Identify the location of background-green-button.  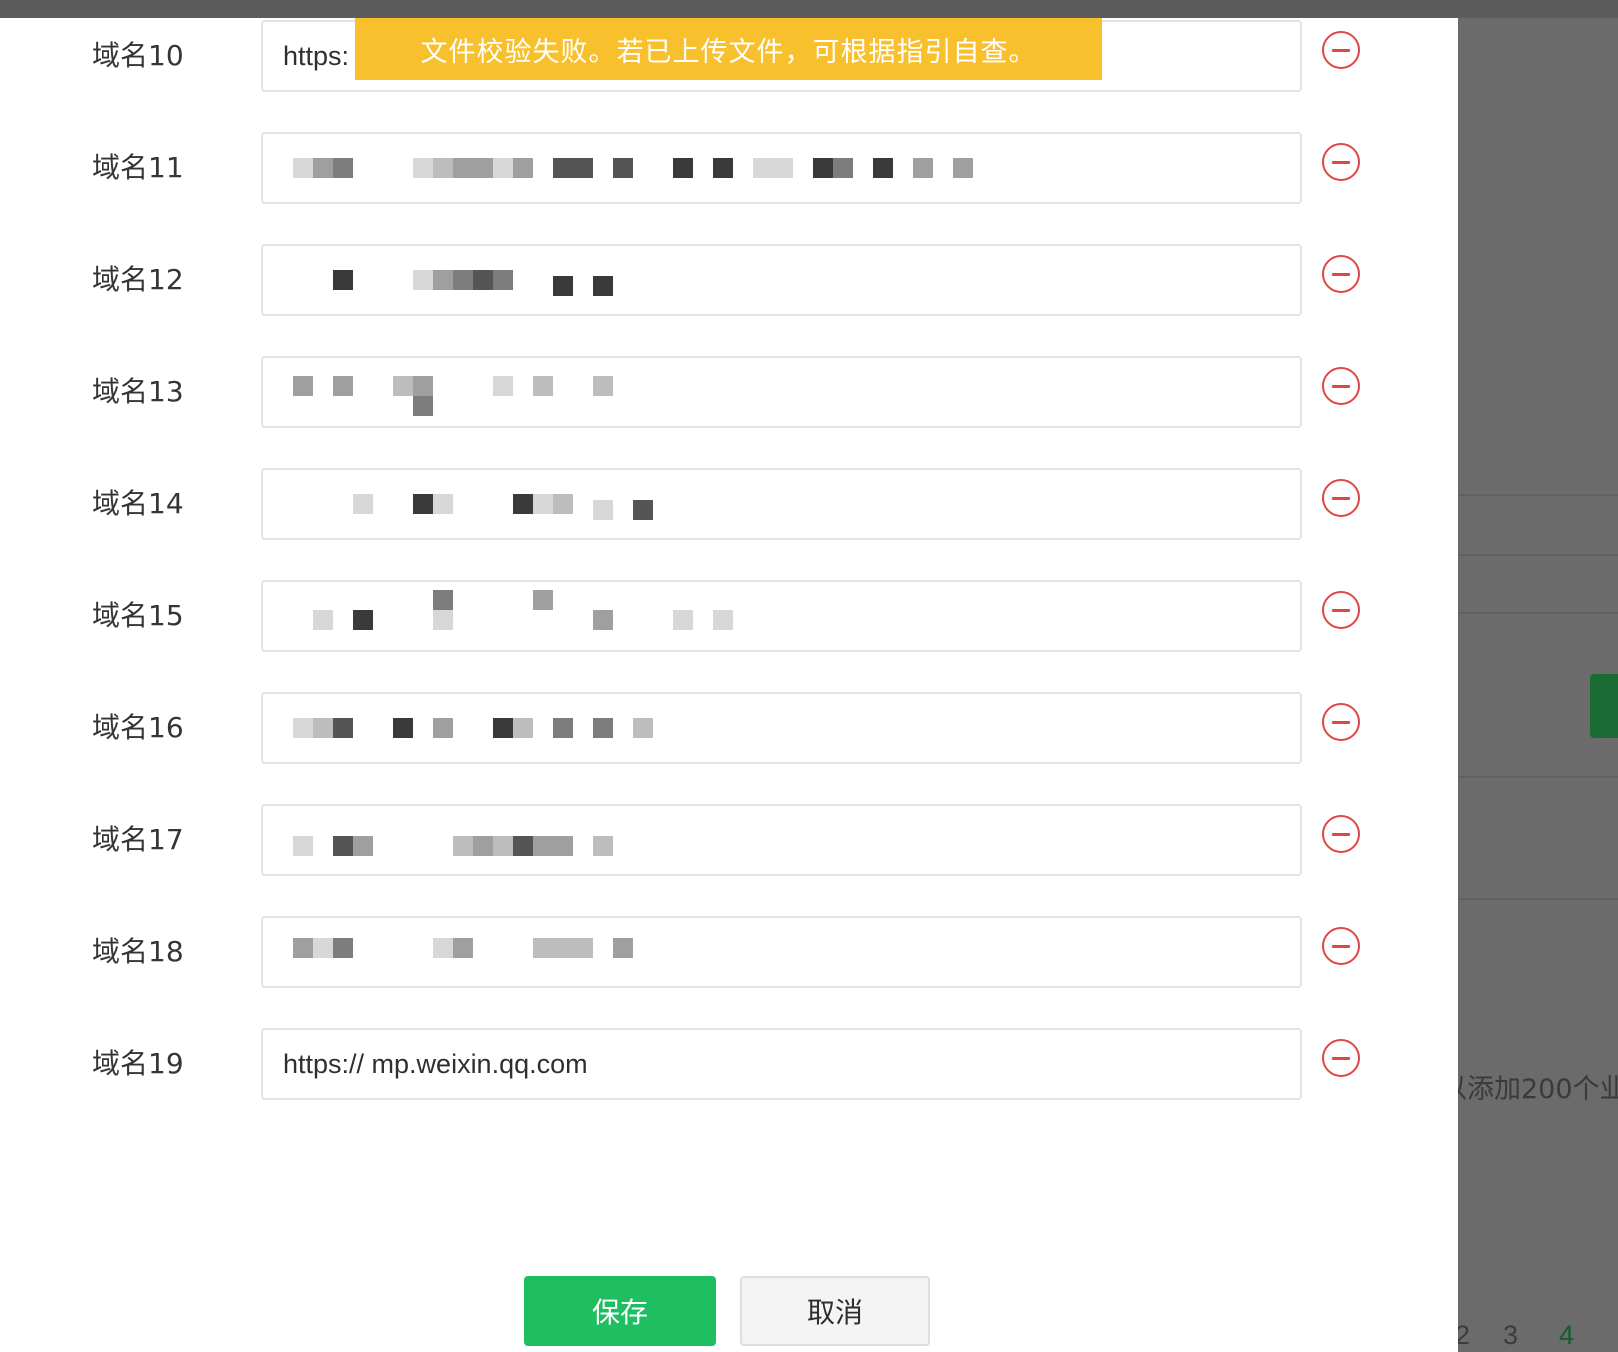
(1604, 706).